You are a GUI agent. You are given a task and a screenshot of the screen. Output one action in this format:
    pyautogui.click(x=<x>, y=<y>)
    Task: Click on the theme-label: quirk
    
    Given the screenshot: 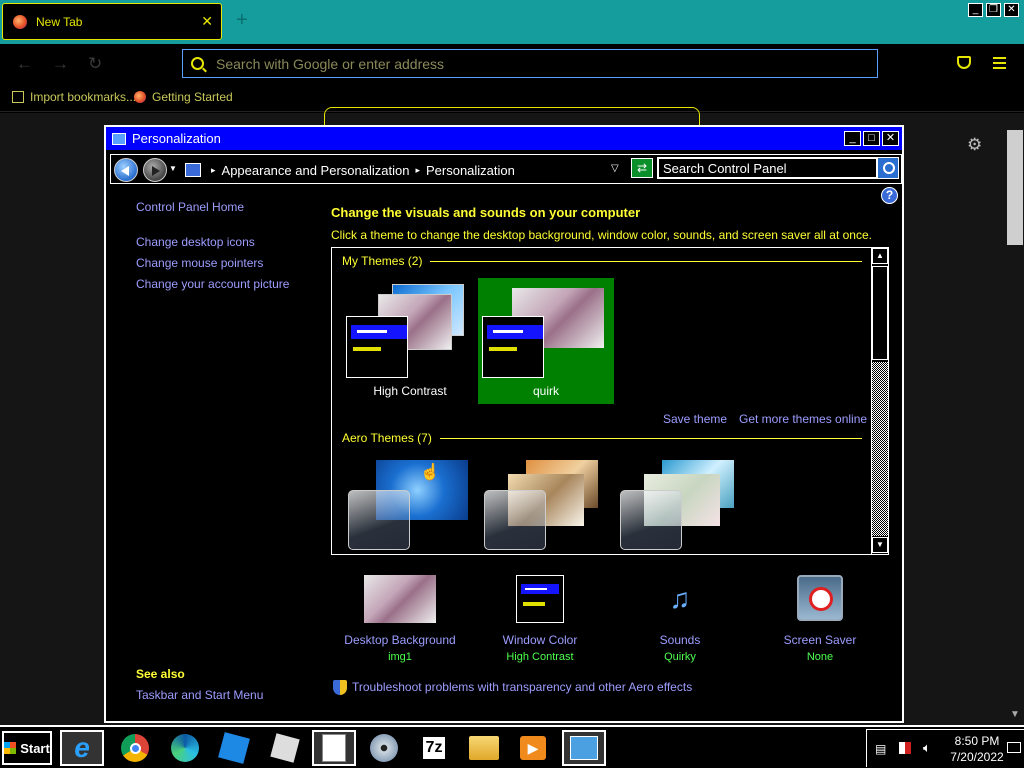 What is the action you would take?
    pyautogui.click(x=545, y=391)
    